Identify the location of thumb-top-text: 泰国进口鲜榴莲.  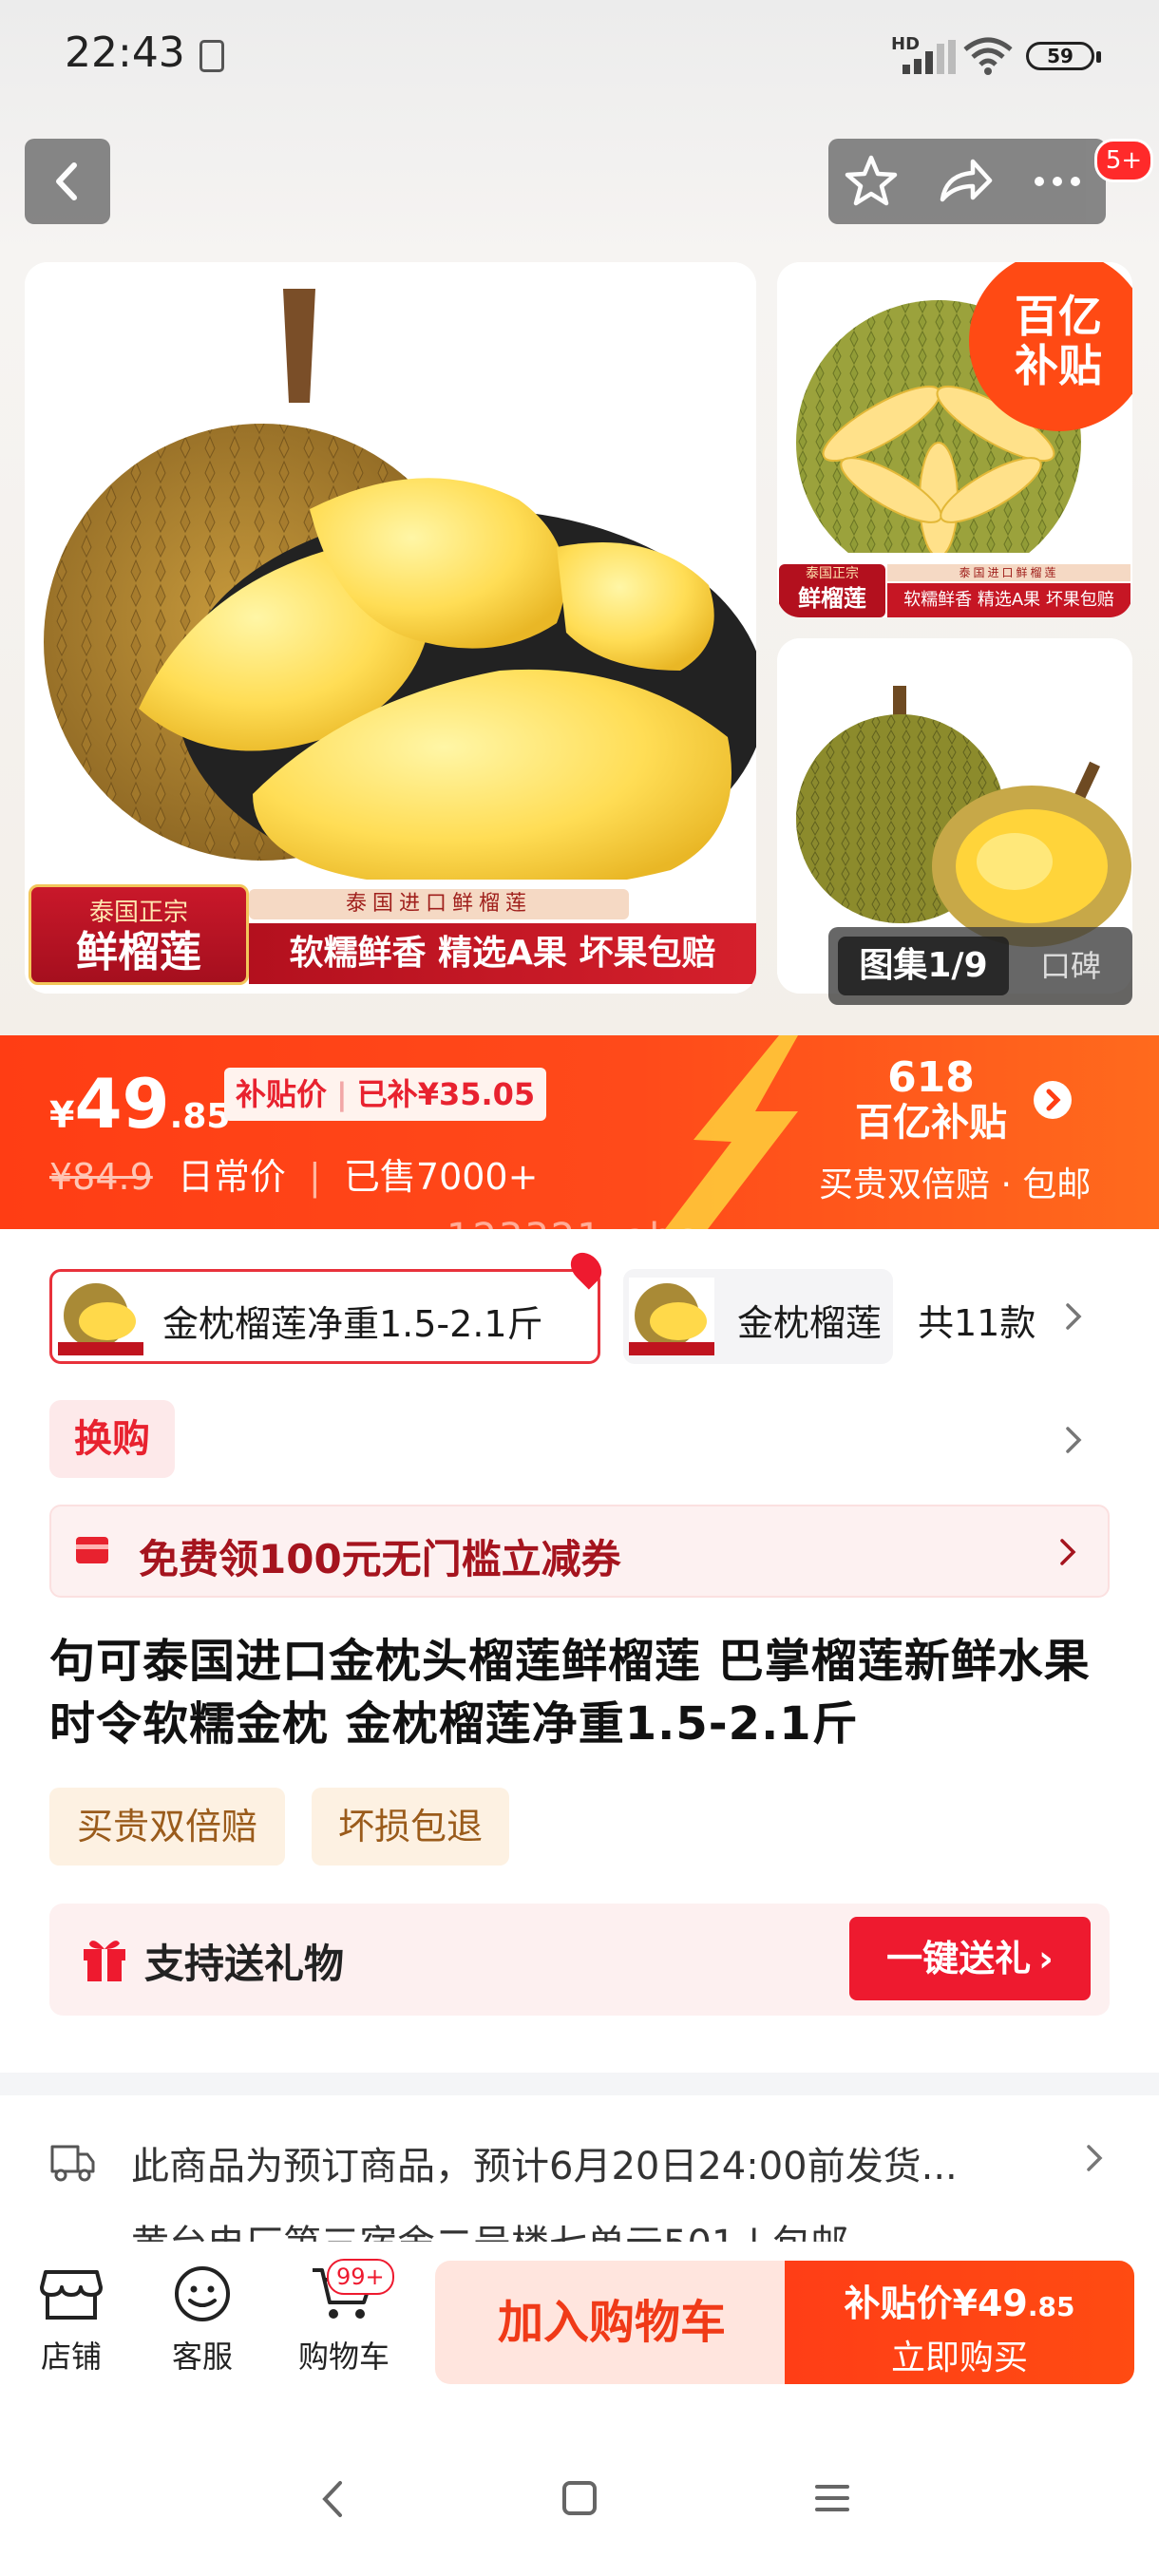
(1008, 572).